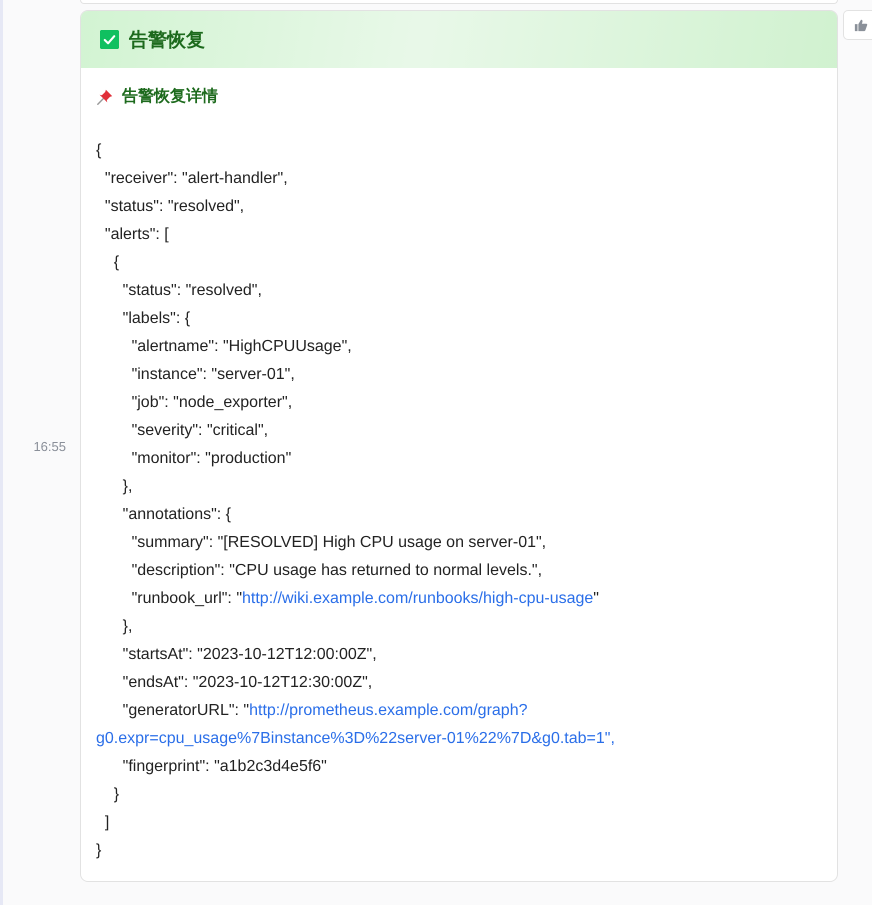 The height and width of the screenshot is (905, 872). Describe the element at coordinates (176, 514) in the screenshot. I see `code-text: "annotations": {` at that location.